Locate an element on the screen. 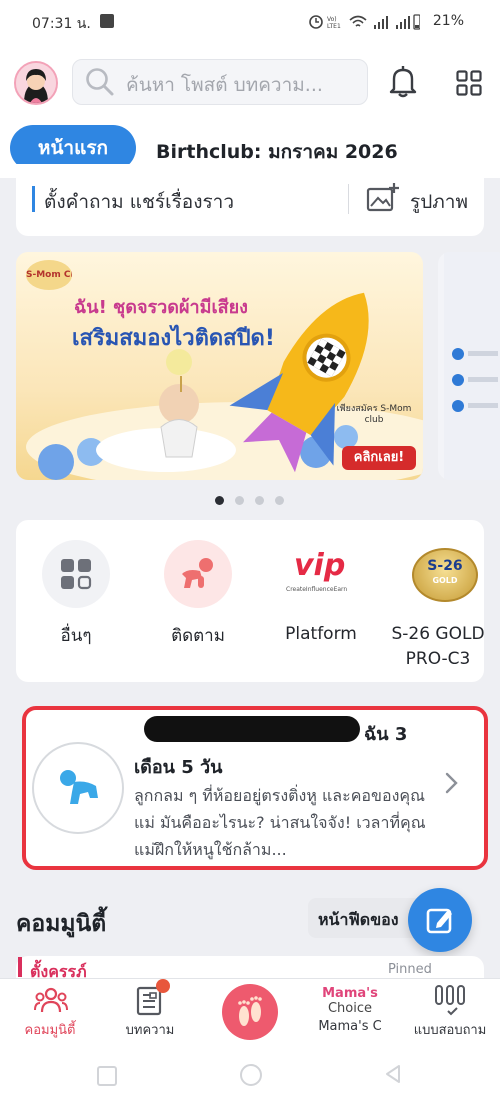  edit-icon is located at coordinates (440, 922).